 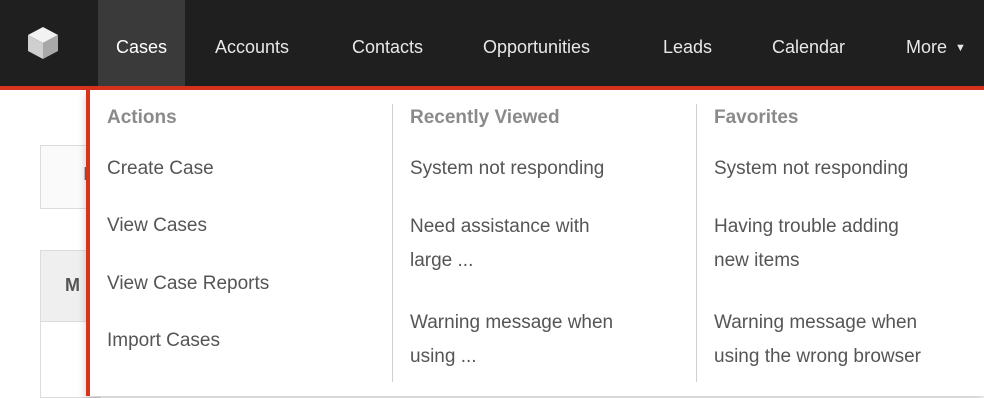 What do you see at coordinates (157, 226) in the screenshot?
I see `menu-item-view-cases: View Cases` at bounding box center [157, 226].